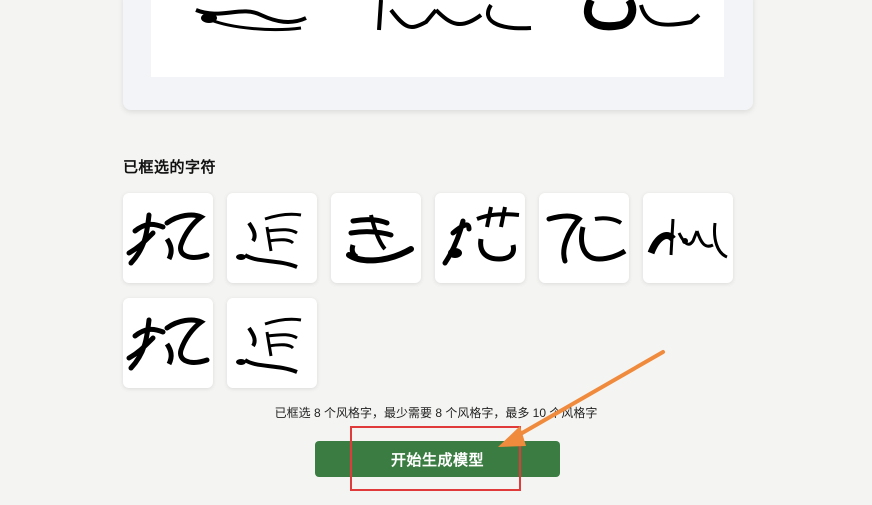 The image size is (872, 505). I want to click on selected-characters-title: 已框选的字符, so click(170, 167).